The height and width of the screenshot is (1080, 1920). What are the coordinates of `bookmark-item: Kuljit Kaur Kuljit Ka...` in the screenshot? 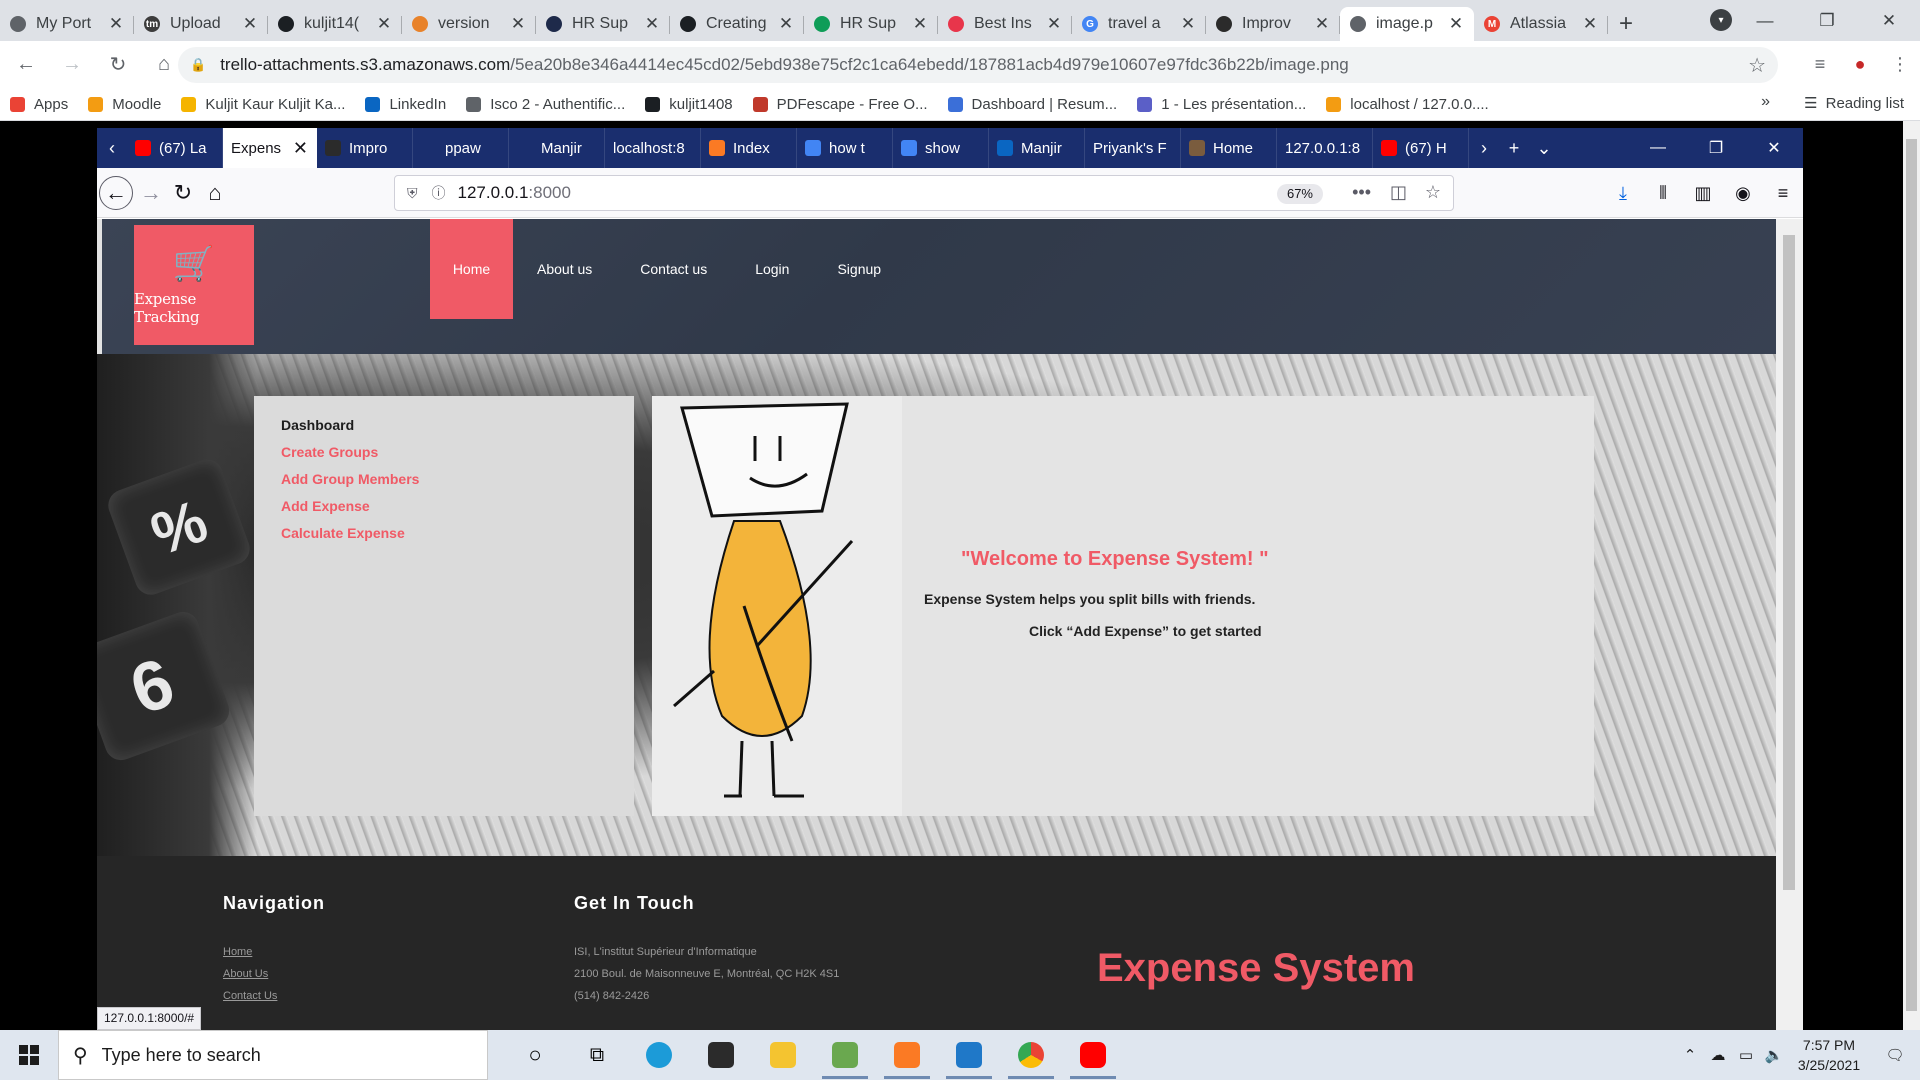 It's located at (263, 104).